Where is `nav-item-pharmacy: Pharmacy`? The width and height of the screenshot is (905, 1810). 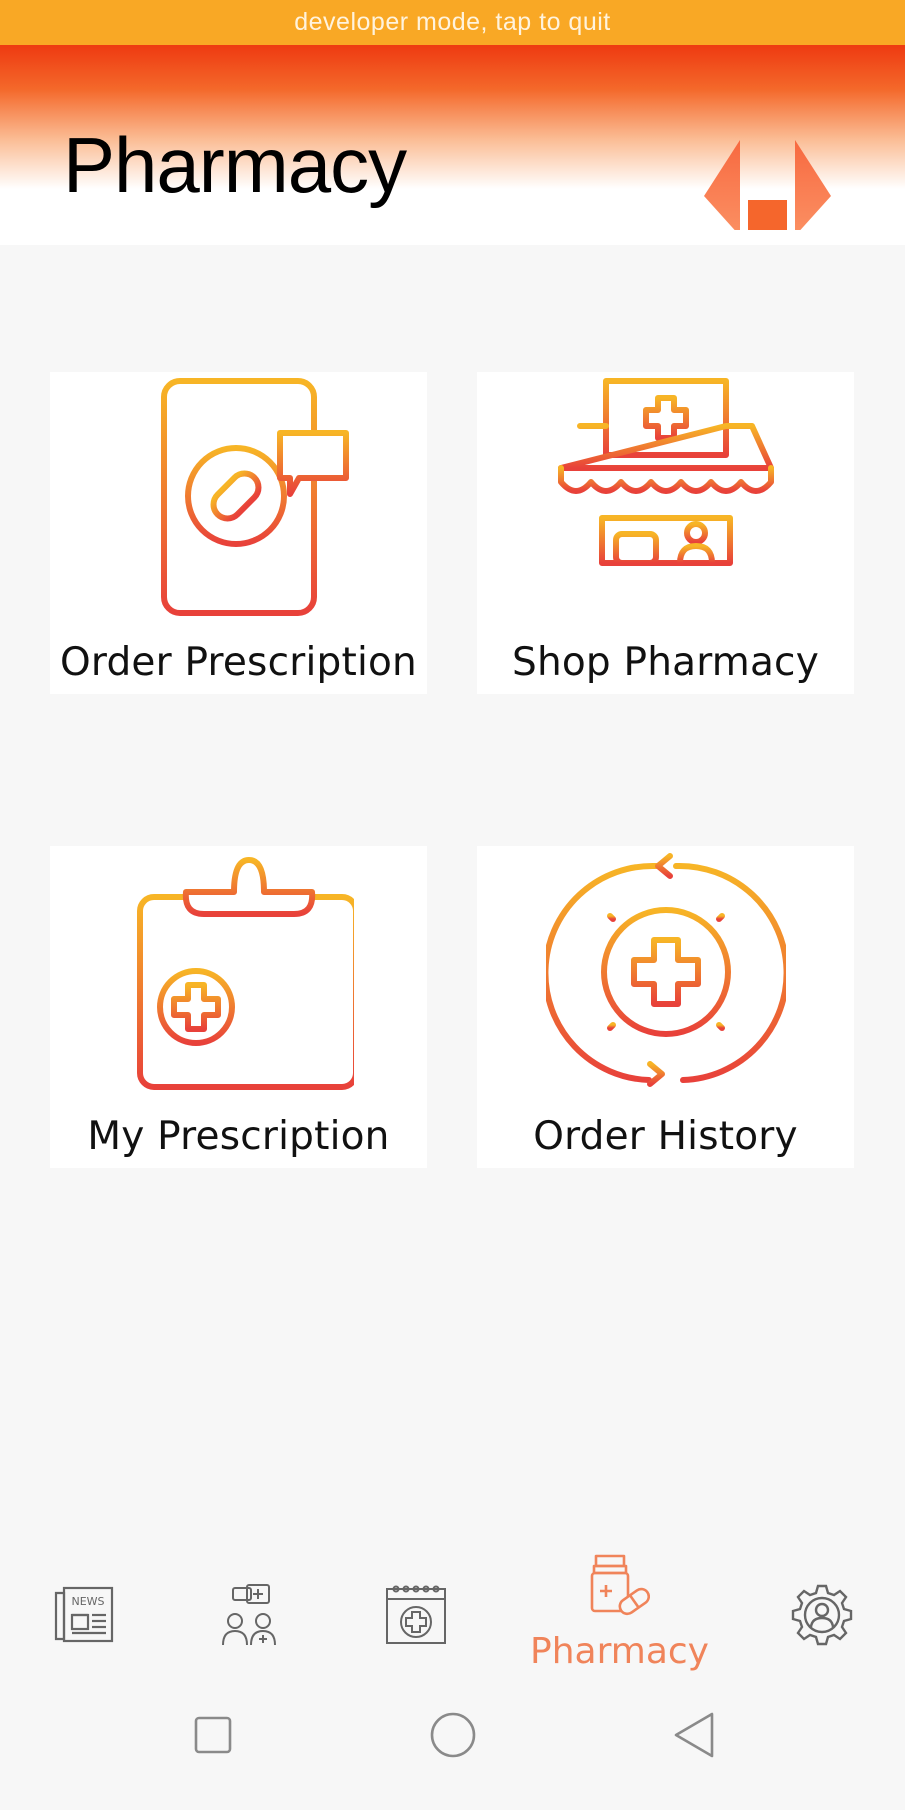
nav-item-pharmacy: Pharmacy is located at coordinates (619, 1615).